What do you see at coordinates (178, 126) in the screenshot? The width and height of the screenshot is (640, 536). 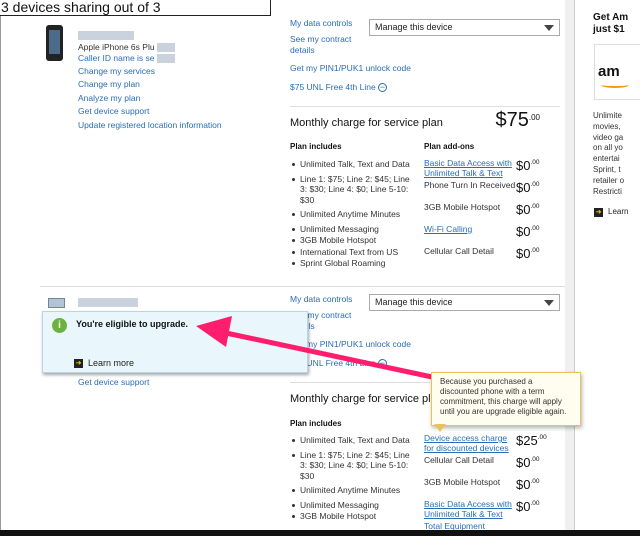 I see `update-location-link: Update registered location information` at bounding box center [178, 126].